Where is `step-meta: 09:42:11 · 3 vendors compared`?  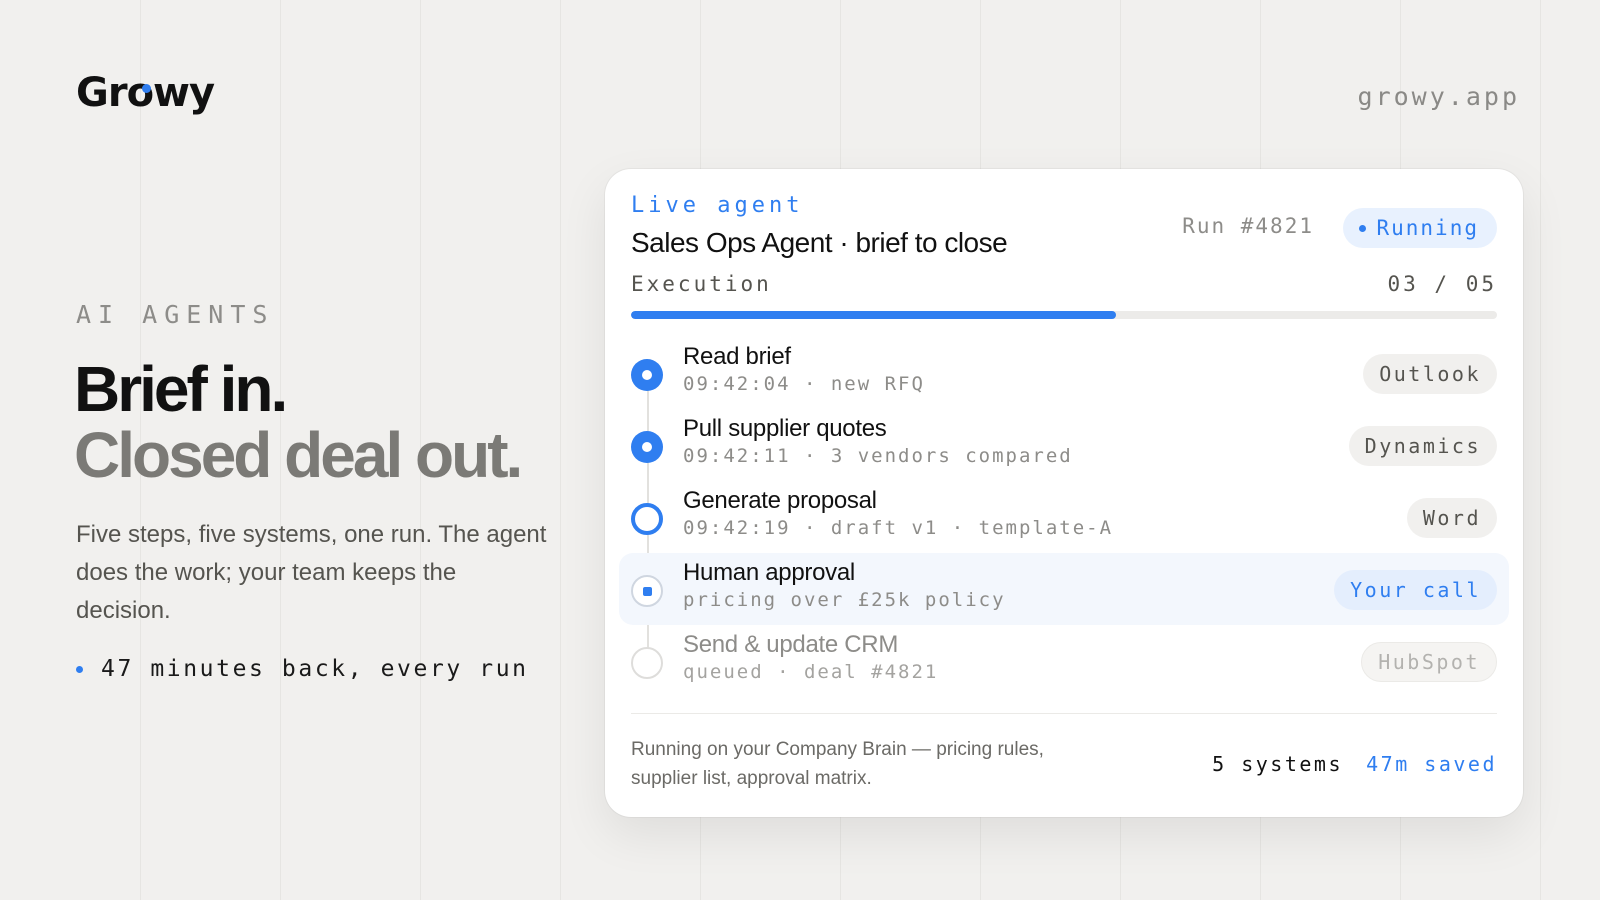 step-meta: 09:42:11 · 3 vendors compared is located at coordinates (878, 456).